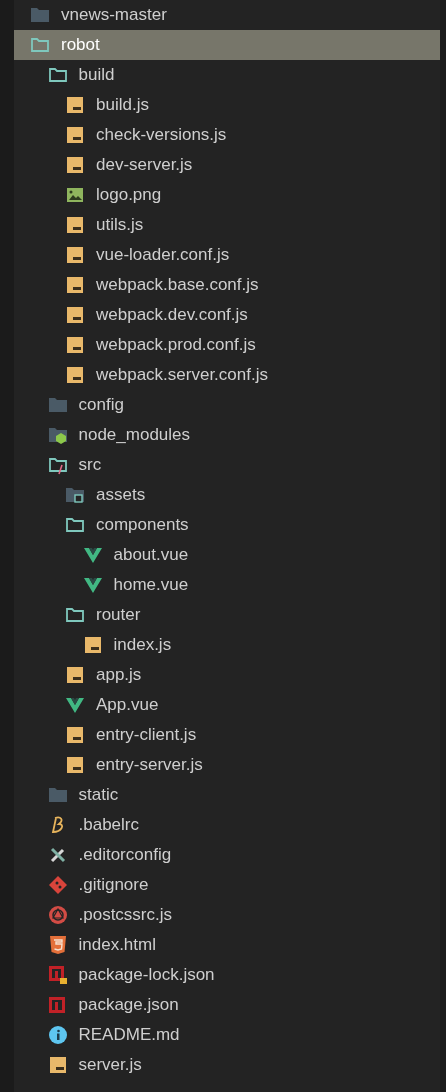 The height and width of the screenshot is (1092, 446). Describe the element at coordinates (227, 345) in the screenshot. I see `tree-item: webpack.prod.conf.js` at that location.